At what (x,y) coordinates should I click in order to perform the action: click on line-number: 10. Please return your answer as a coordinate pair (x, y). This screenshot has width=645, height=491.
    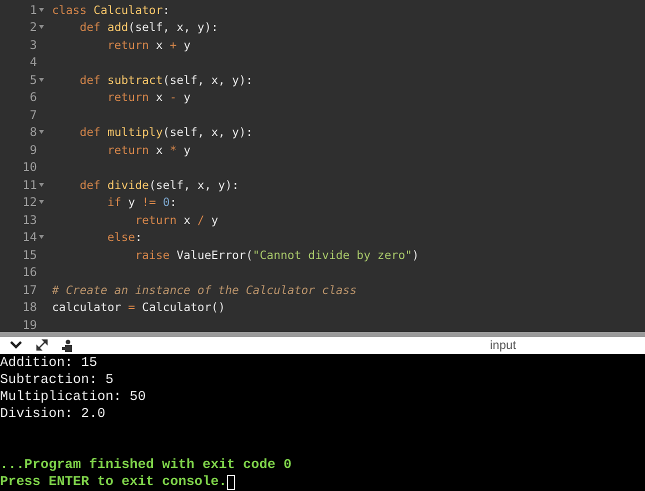
    Looking at the image, I should click on (29, 167).